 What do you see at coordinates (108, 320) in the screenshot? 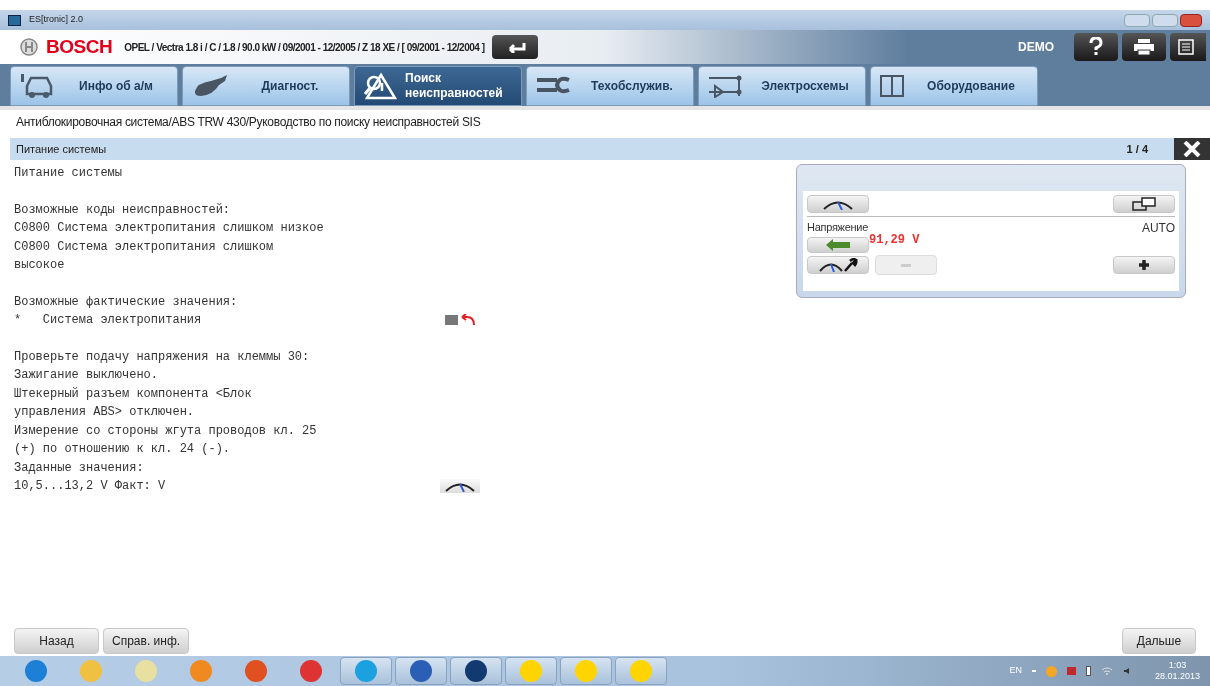
I see `instruction-text: * Система электропитания` at bounding box center [108, 320].